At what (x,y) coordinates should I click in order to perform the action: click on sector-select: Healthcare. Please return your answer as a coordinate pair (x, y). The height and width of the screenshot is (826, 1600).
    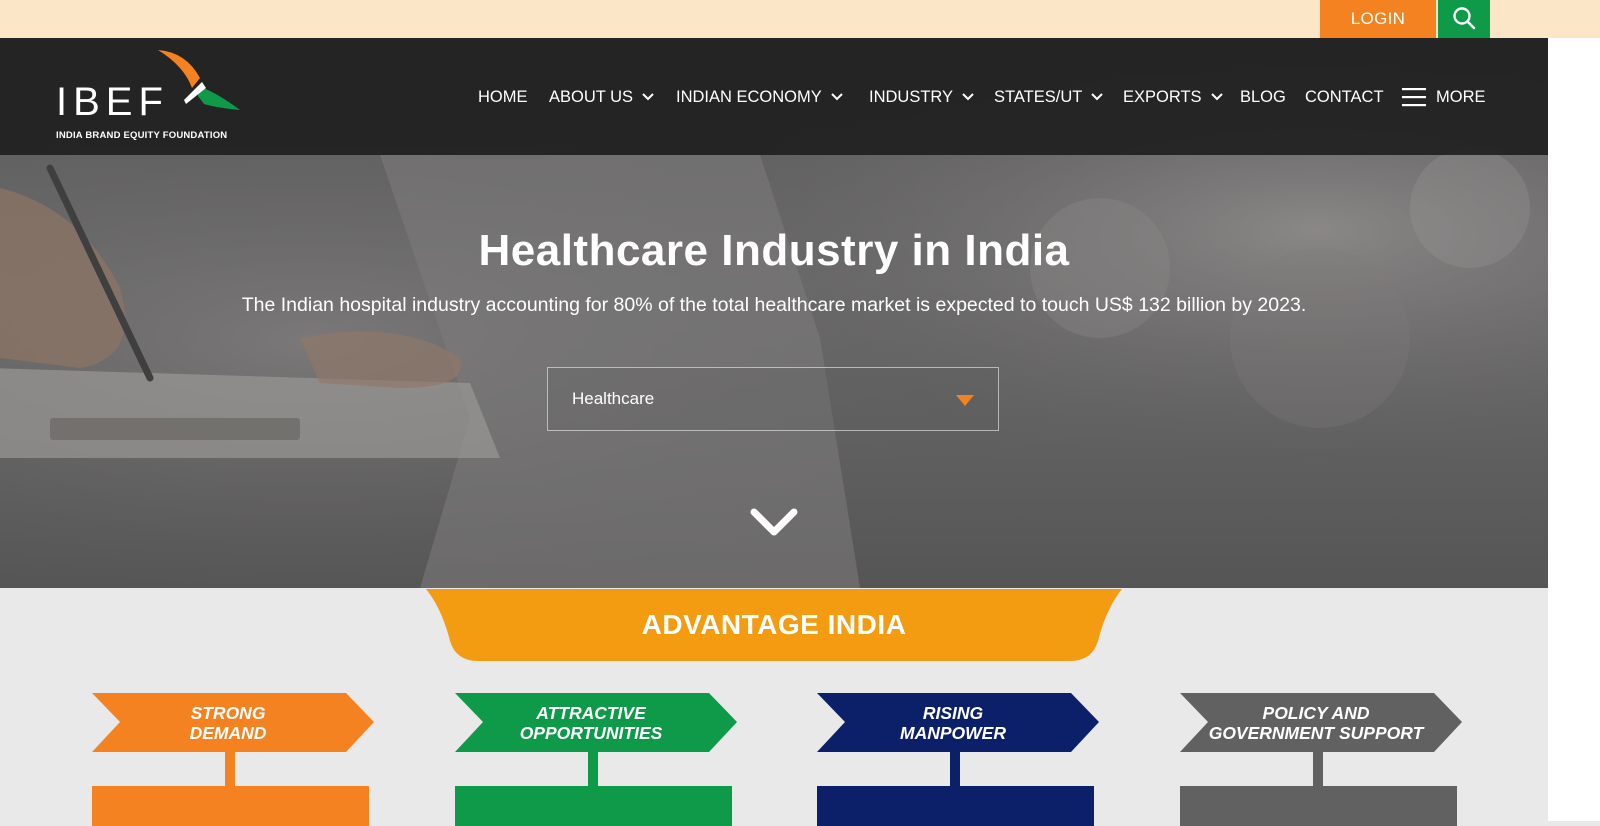
    Looking at the image, I should click on (773, 399).